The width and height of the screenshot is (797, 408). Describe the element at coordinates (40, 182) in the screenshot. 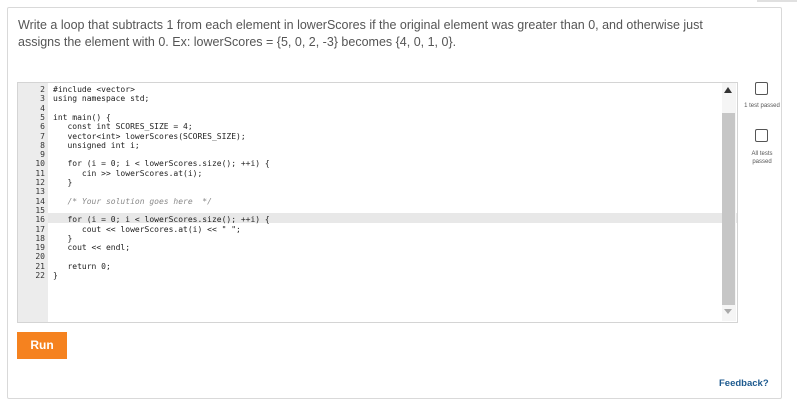

I see `line-number: 12` at that location.